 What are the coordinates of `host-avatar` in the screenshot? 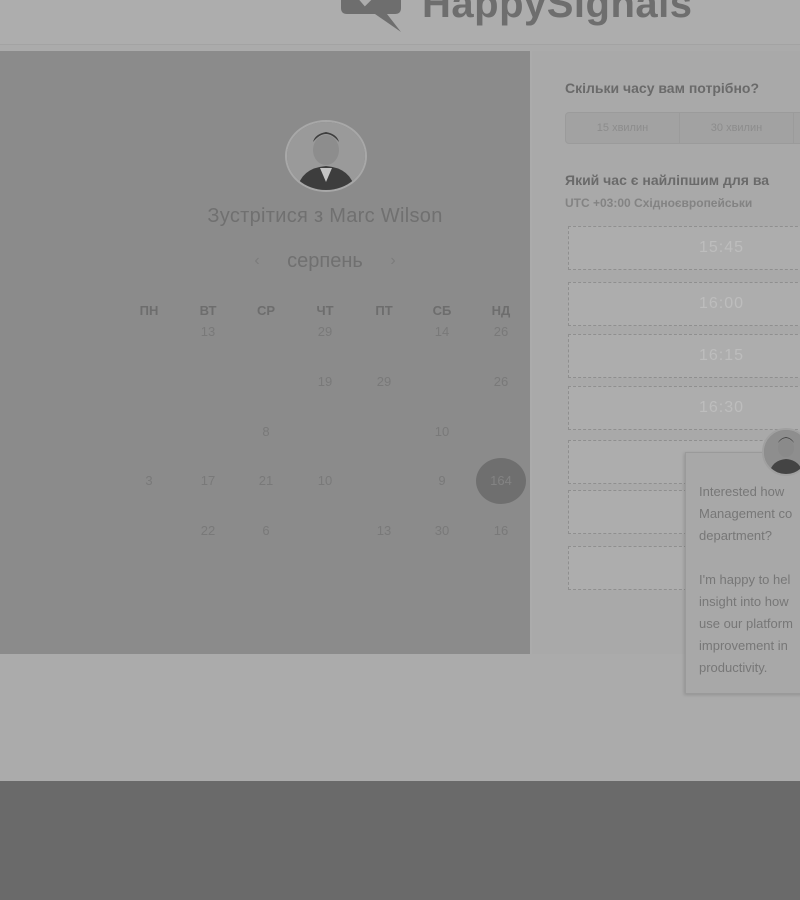 It's located at (326, 156).